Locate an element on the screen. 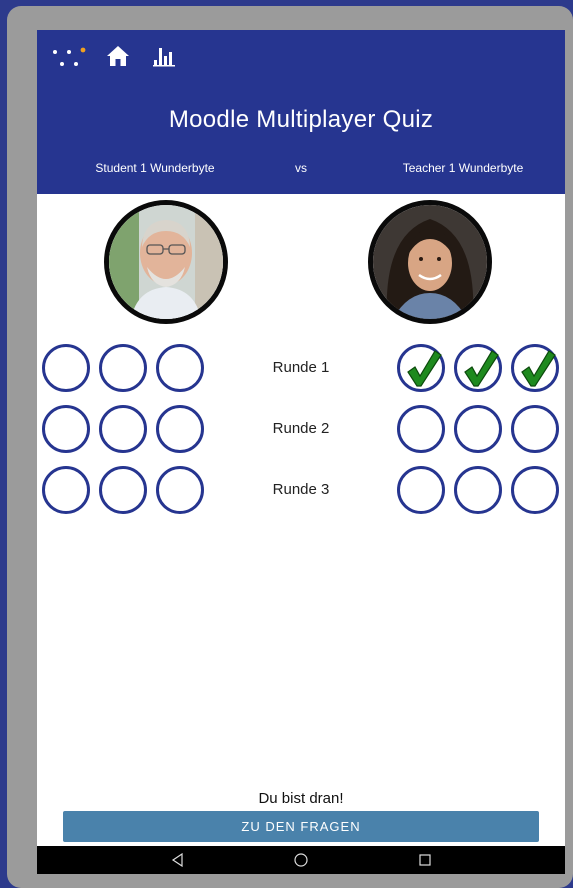 The width and height of the screenshot is (573, 888). avatar-player-left is located at coordinates (166, 262).